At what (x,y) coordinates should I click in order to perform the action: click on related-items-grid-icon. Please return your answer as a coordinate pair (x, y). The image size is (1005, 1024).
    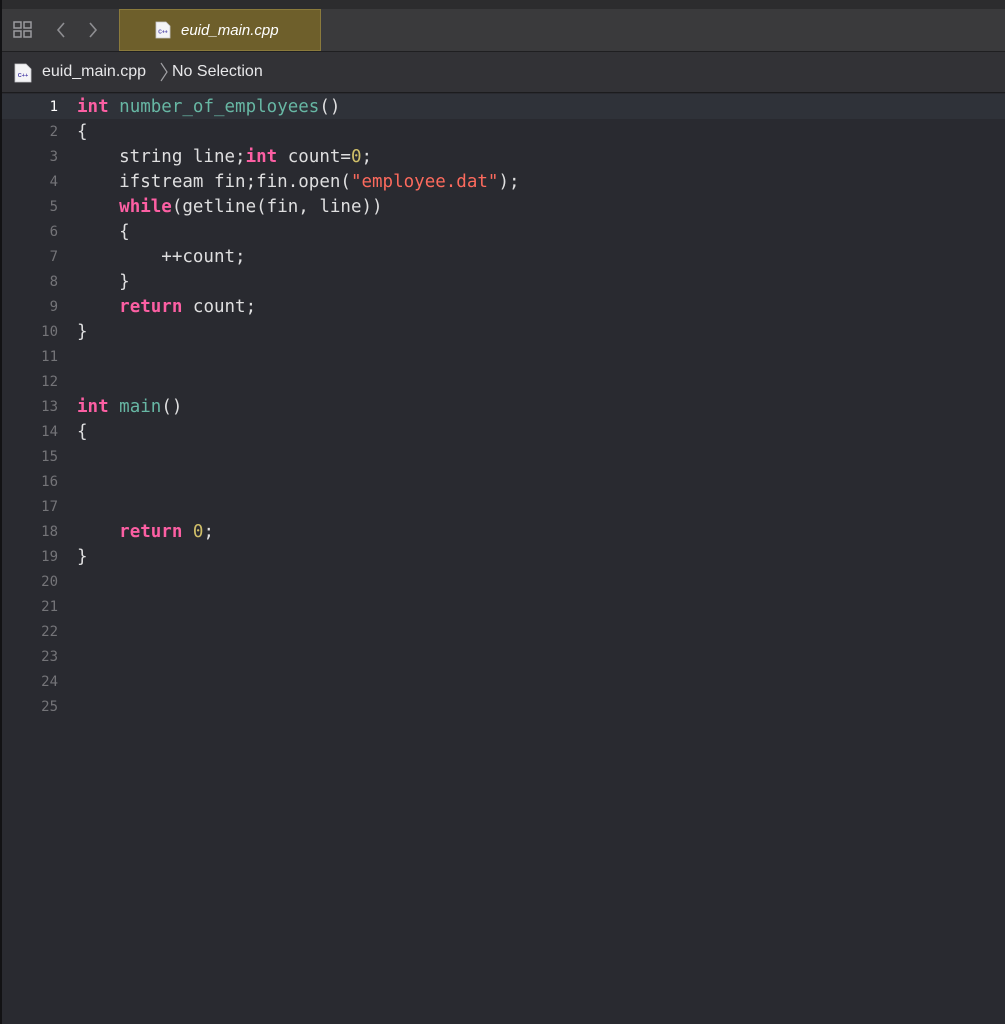
    Looking at the image, I should click on (23, 30).